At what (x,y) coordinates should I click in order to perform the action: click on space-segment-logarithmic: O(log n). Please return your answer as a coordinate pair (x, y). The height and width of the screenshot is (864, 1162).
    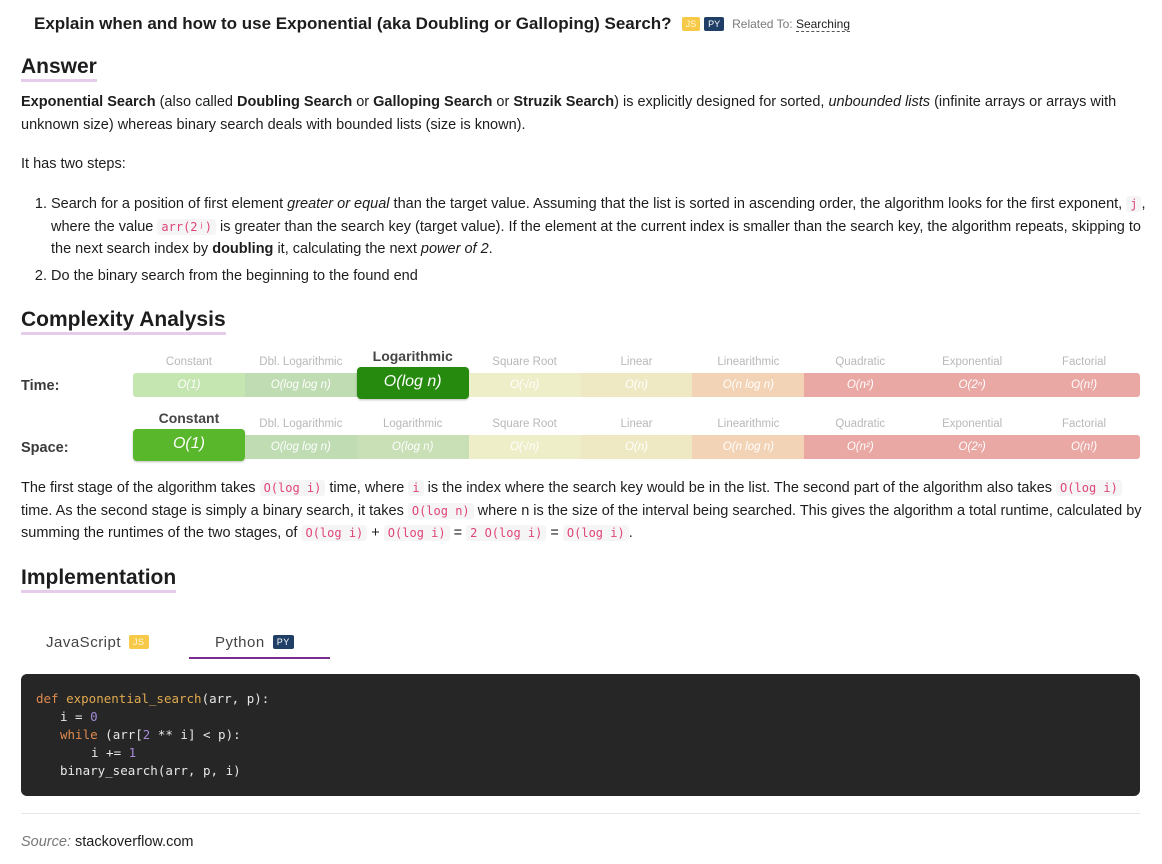
    Looking at the image, I should click on (412, 447).